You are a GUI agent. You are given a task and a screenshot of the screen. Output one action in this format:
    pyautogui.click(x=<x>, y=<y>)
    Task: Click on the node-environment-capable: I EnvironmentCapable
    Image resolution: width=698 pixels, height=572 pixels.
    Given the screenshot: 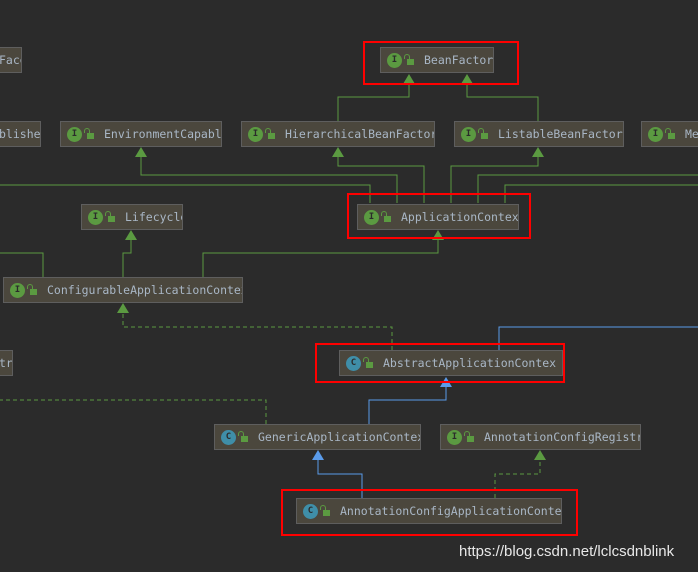 What is the action you would take?
    pyautogui.click(x=141, y=134)
    